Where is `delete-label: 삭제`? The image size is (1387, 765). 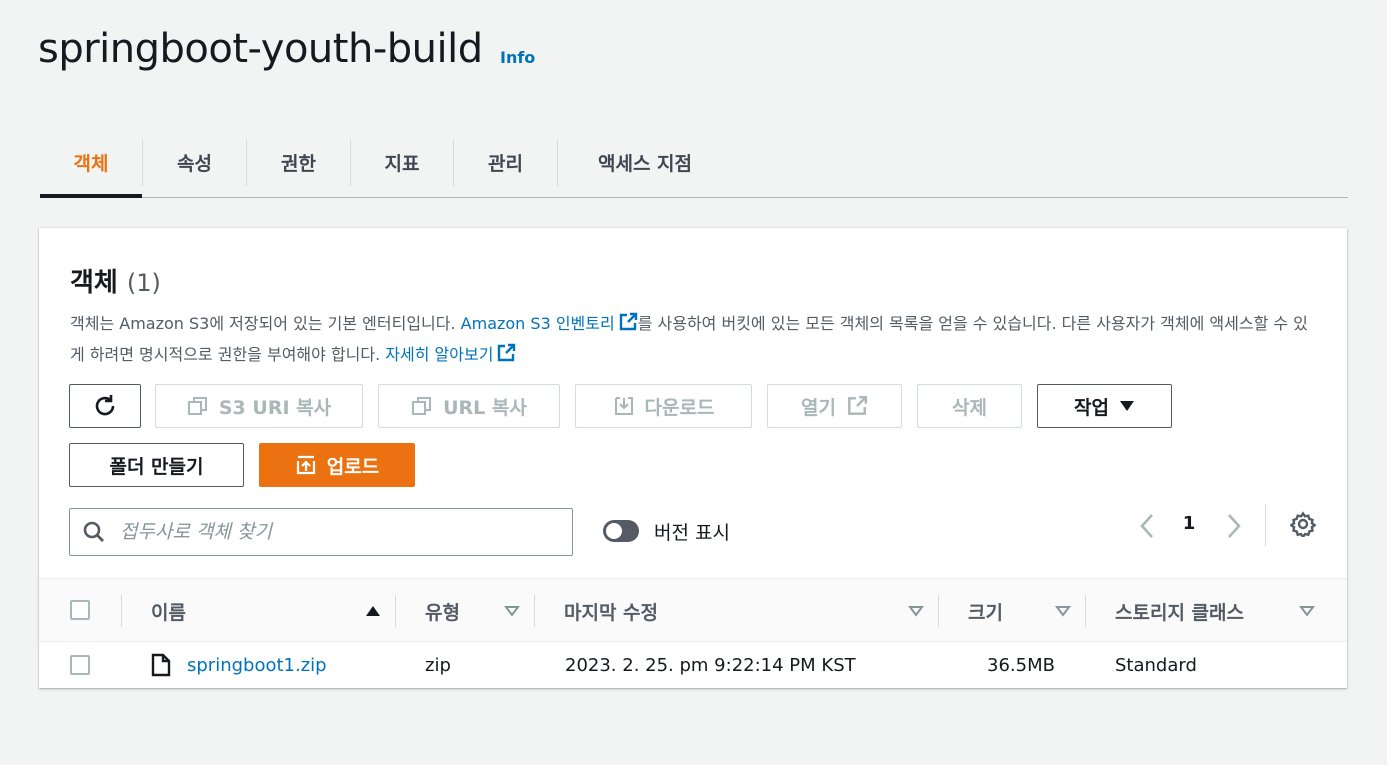 delete-label: 삭제 is located at coordinates (969, 407).